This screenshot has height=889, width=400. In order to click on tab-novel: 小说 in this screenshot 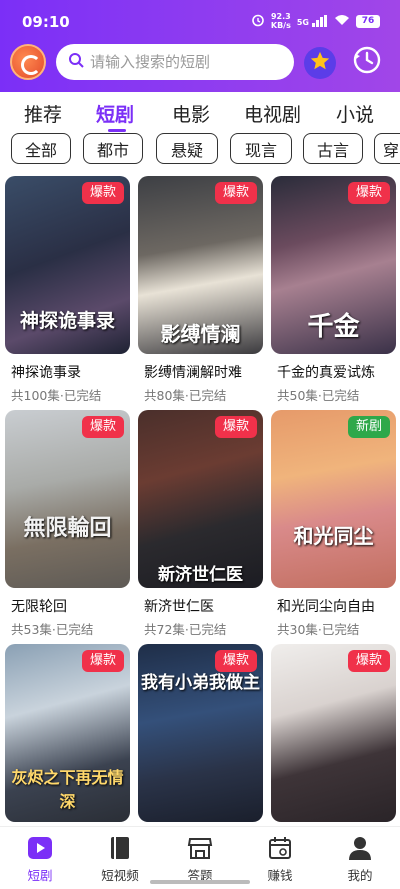, I will do `click(355, 113)`.